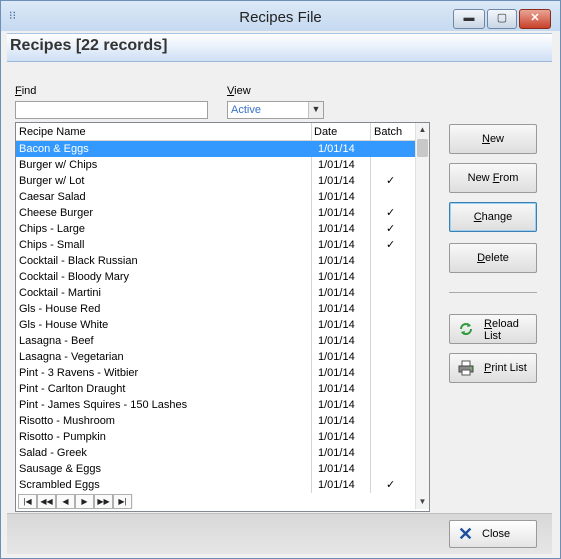  What do you see at coordinates (215, 325) in the screenshot?
I see `table-row: Gls - House White 1/01/14` at bounding box center [215, 325].